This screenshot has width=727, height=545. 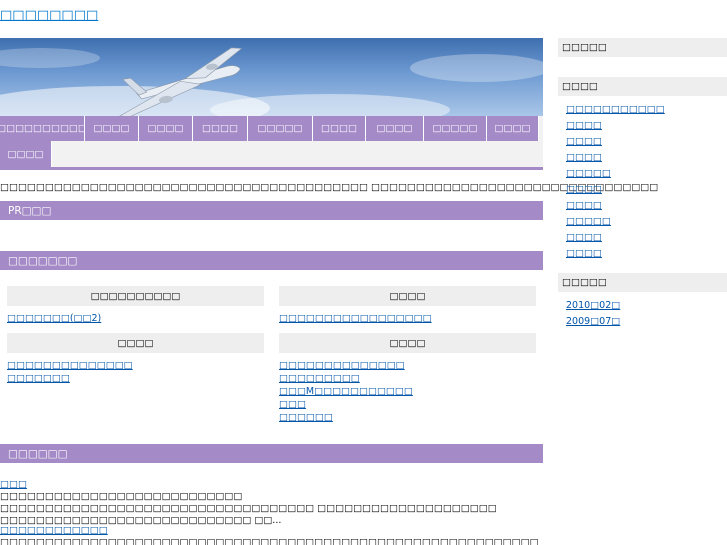 I want to click on archive-link: 2009□07□, so click(x=646, y=321).